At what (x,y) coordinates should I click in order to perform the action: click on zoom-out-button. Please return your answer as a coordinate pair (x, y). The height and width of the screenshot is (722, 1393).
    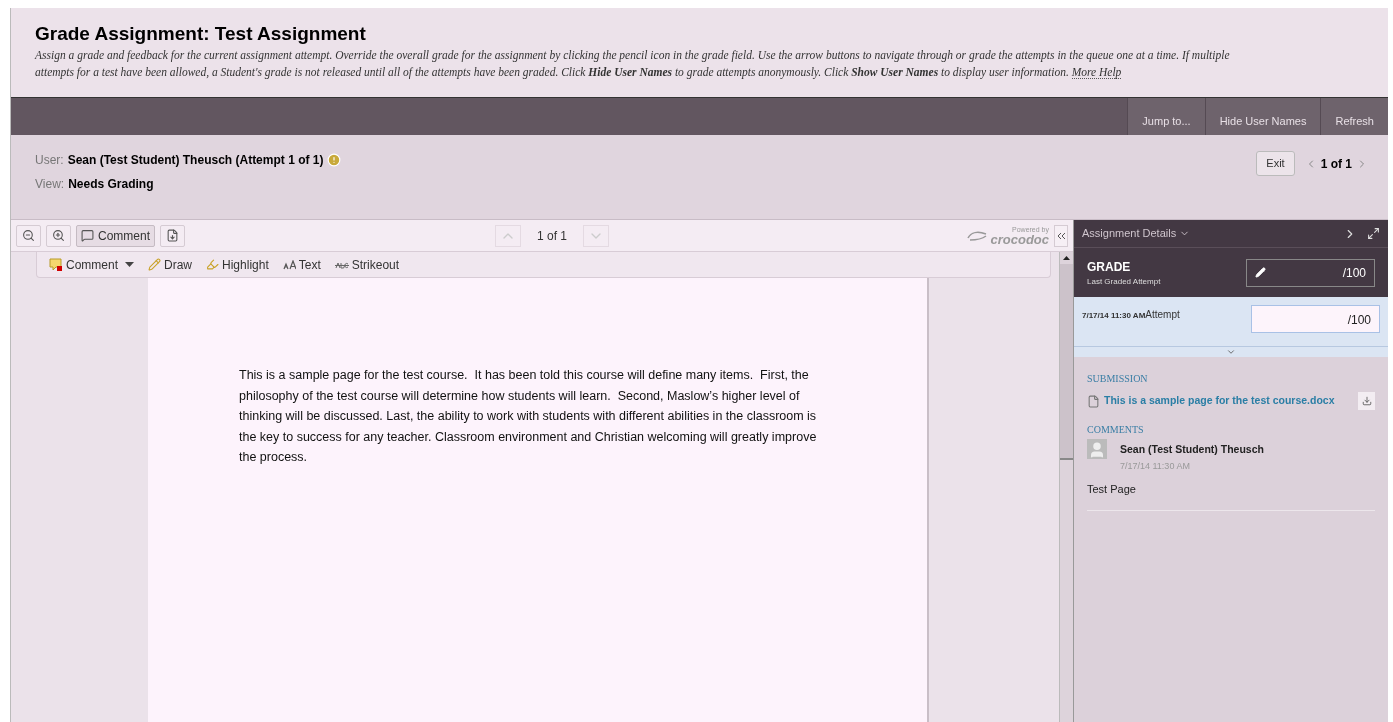
    Looking at the image, I should click on (28, 235).